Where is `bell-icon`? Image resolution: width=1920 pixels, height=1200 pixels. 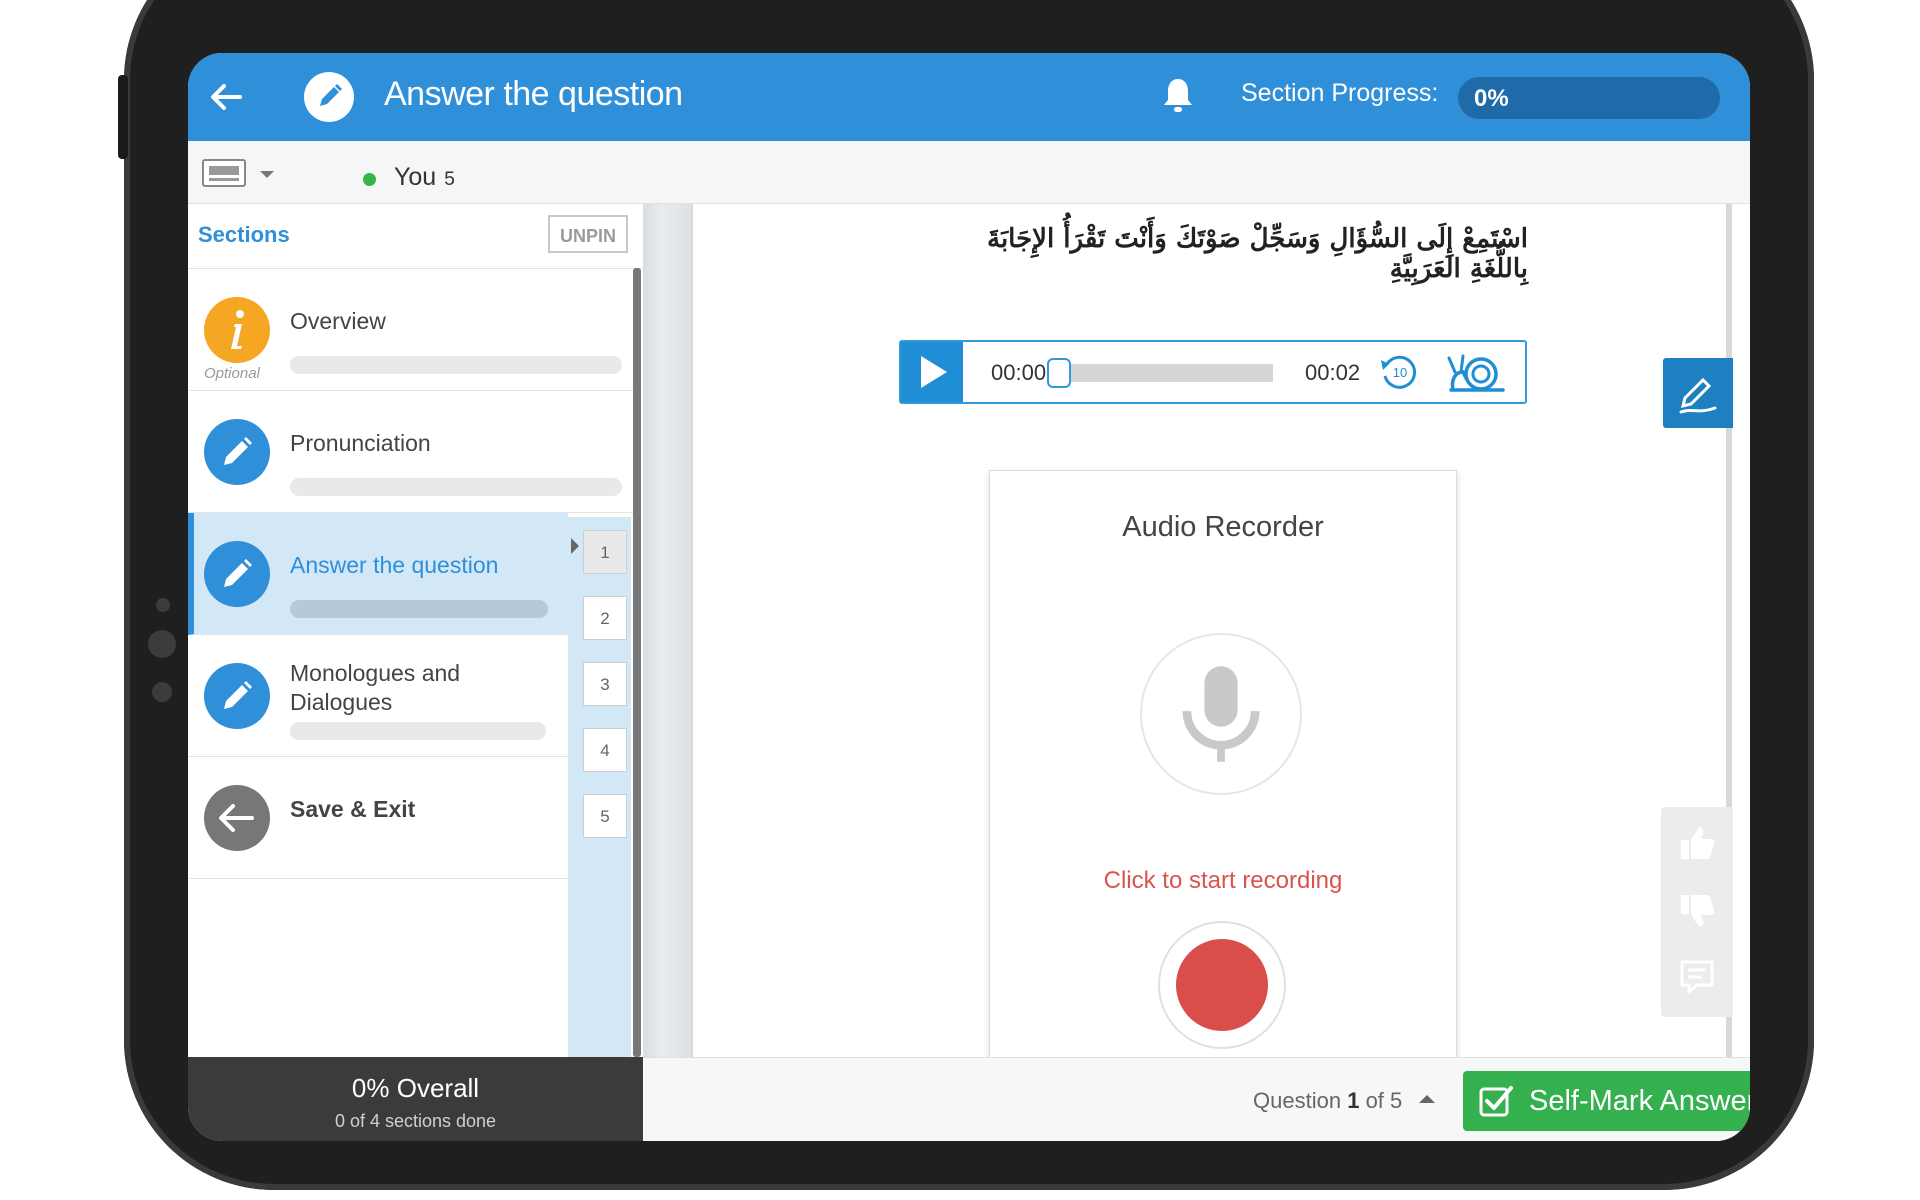 bell-icon is located at coordinates (1178, 95).